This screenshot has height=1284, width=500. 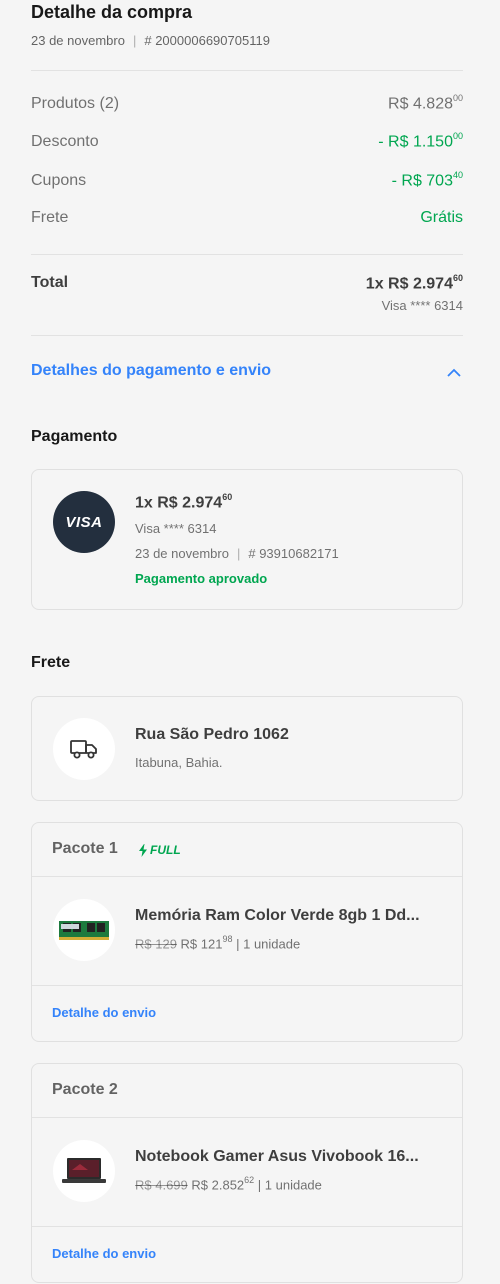 What do you see at coordinates (420, 141) in the screenshot?
I see `discount-value: - R$ 1.15000` at bounding box center [420, 141].